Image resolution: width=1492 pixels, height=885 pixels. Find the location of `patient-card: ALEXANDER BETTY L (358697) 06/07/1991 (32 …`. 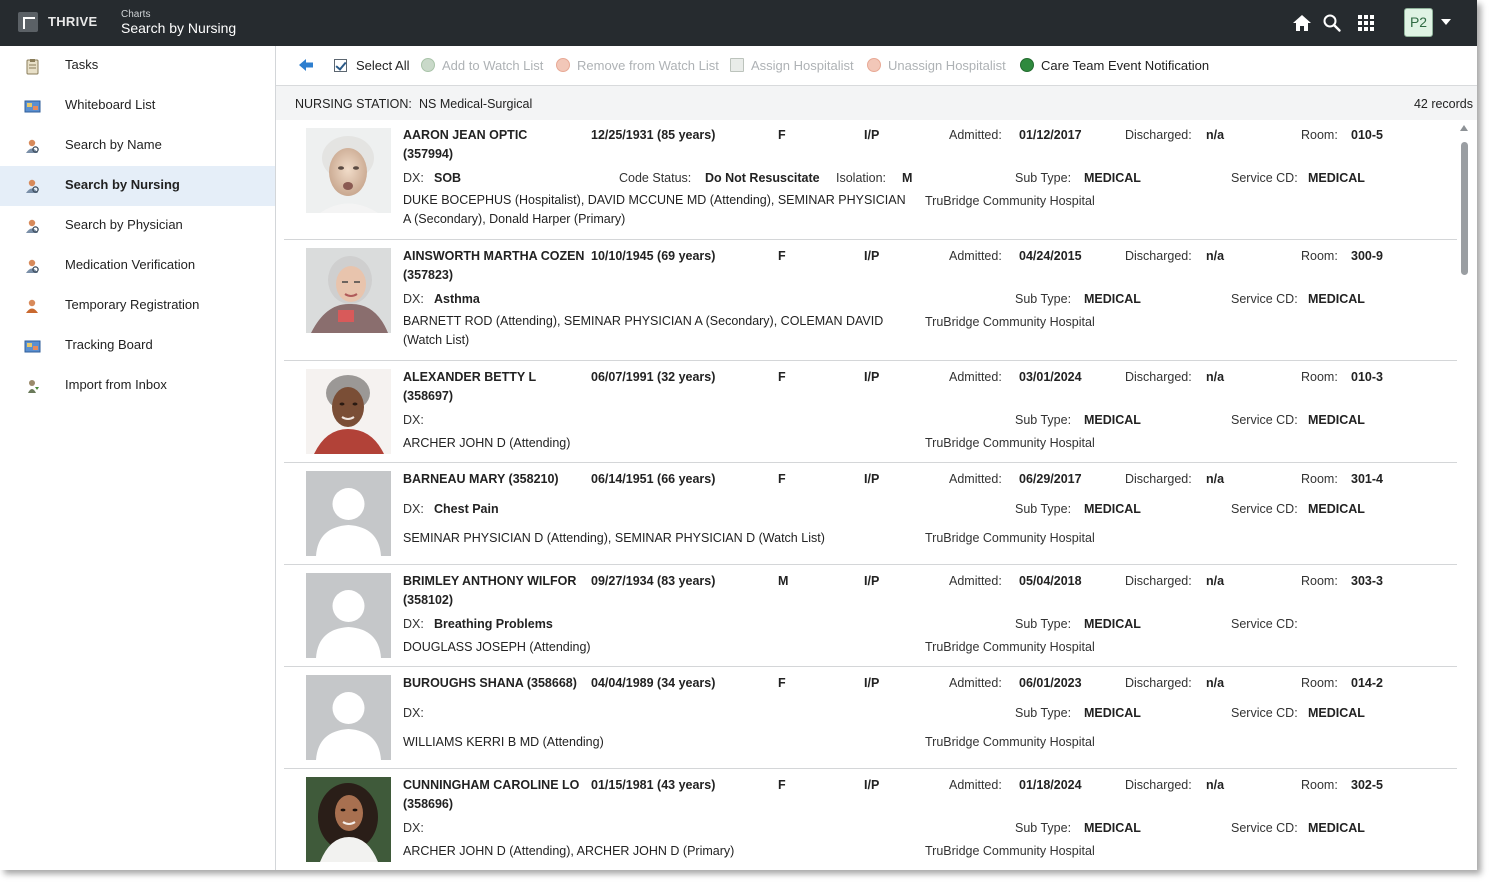

patient-card: ALEXANDER BETTY L (358697) 06/07/1991 (32 … is located at coordinates (870, 412).